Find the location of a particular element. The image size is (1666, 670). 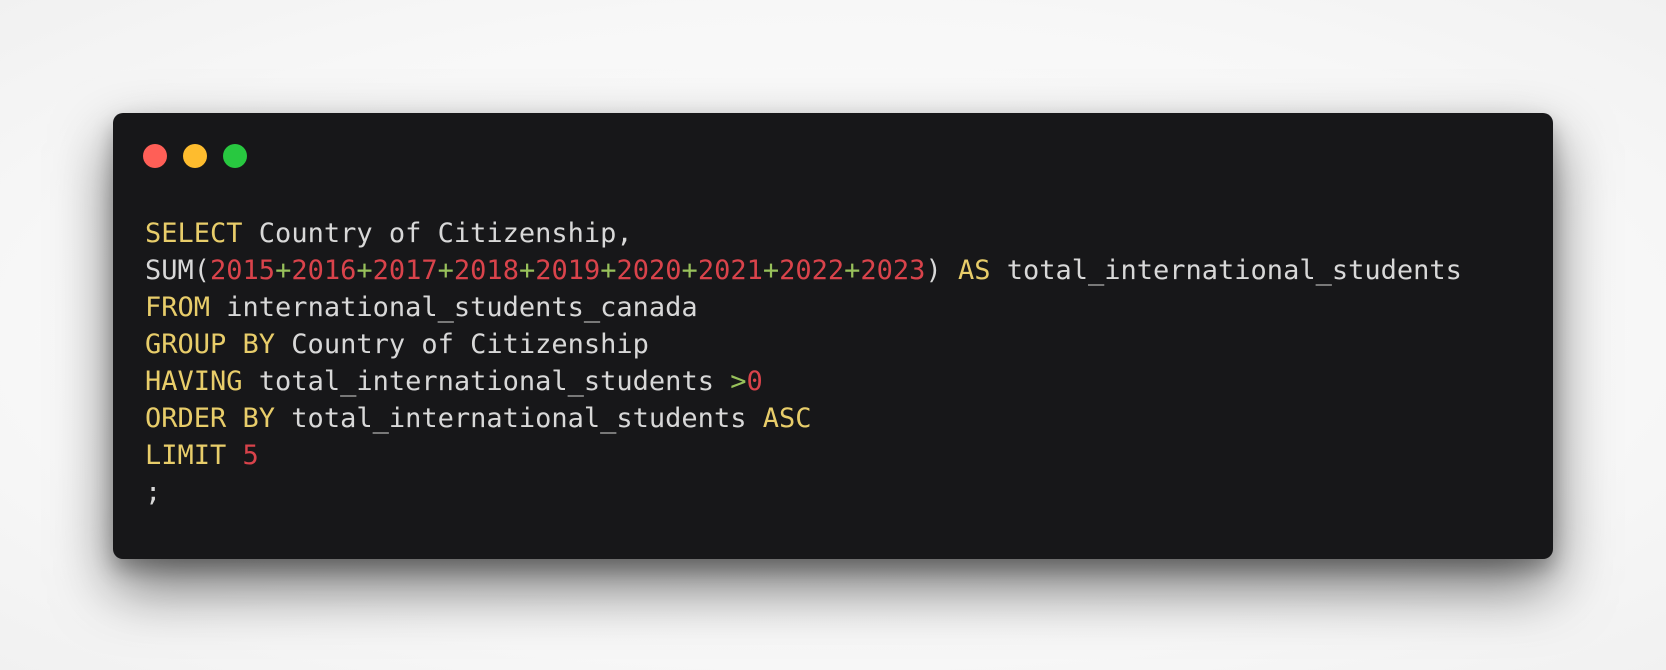

close-window-button is located at coordinates (155, 156).